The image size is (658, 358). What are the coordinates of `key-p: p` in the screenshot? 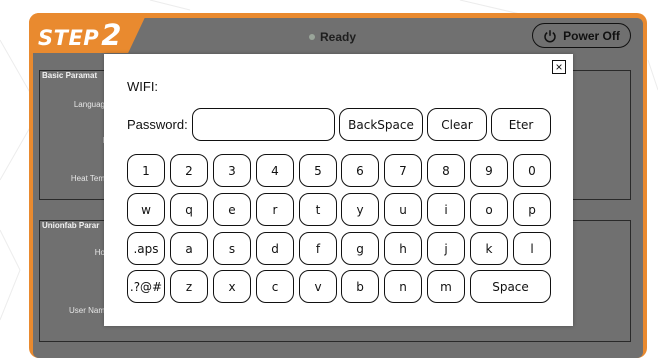 It's located at (532, 209).